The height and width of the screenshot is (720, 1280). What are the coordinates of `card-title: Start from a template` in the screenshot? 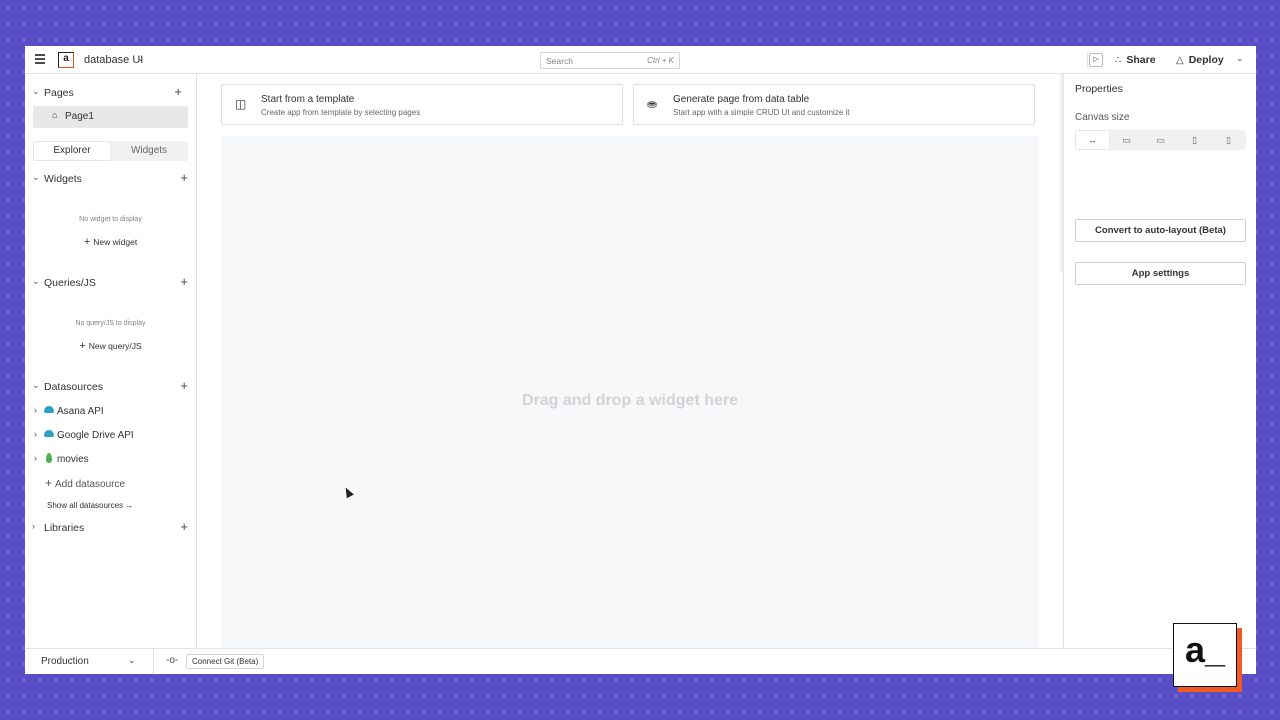 It's located at (308, 99).